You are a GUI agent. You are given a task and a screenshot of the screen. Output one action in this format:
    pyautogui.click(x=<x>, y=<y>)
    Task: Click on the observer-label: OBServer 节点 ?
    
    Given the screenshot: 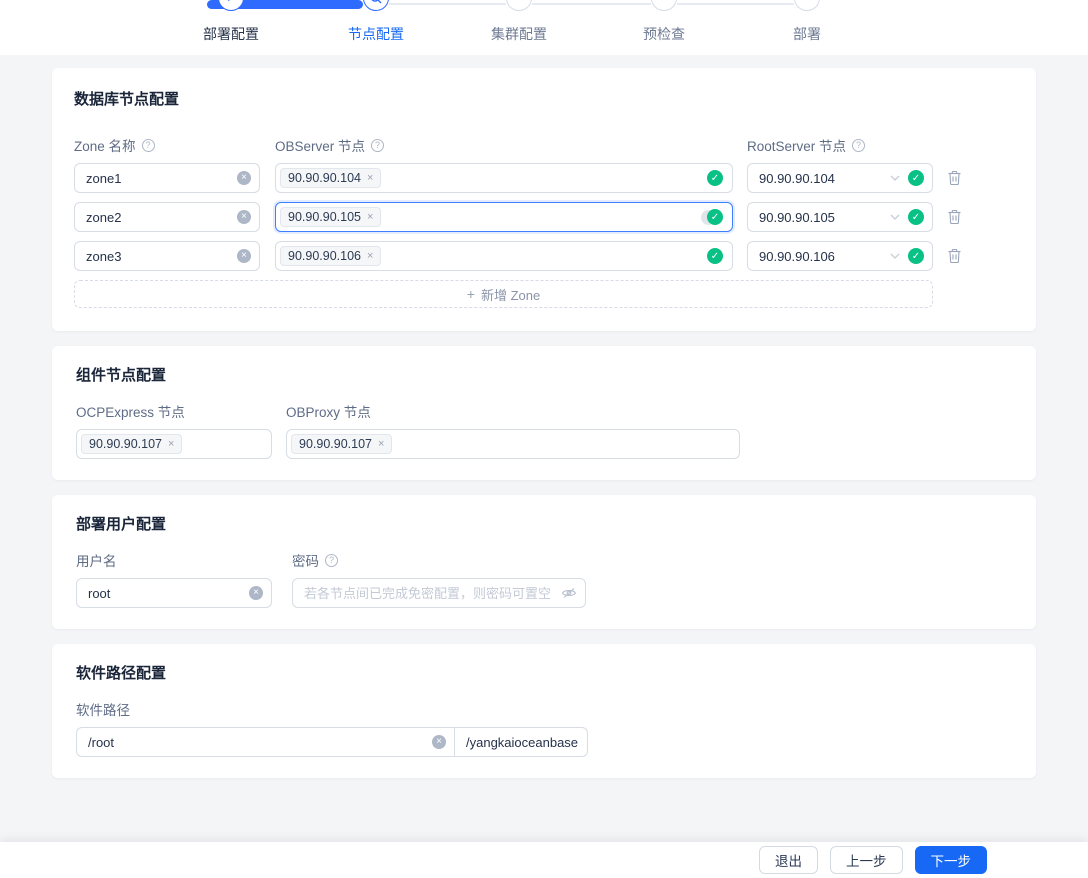 What is the action you would take?
    pyautogui.click(x=511, y=145)
    